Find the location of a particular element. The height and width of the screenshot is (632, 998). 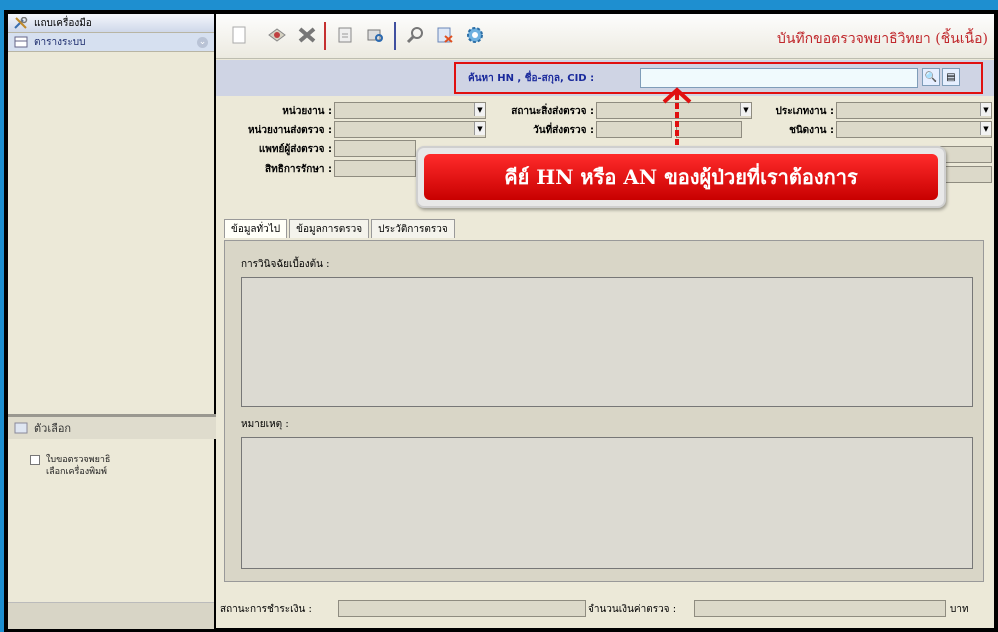

tab-examination: ข้อมูลการตรวจ is located at coordinates (329, 228).